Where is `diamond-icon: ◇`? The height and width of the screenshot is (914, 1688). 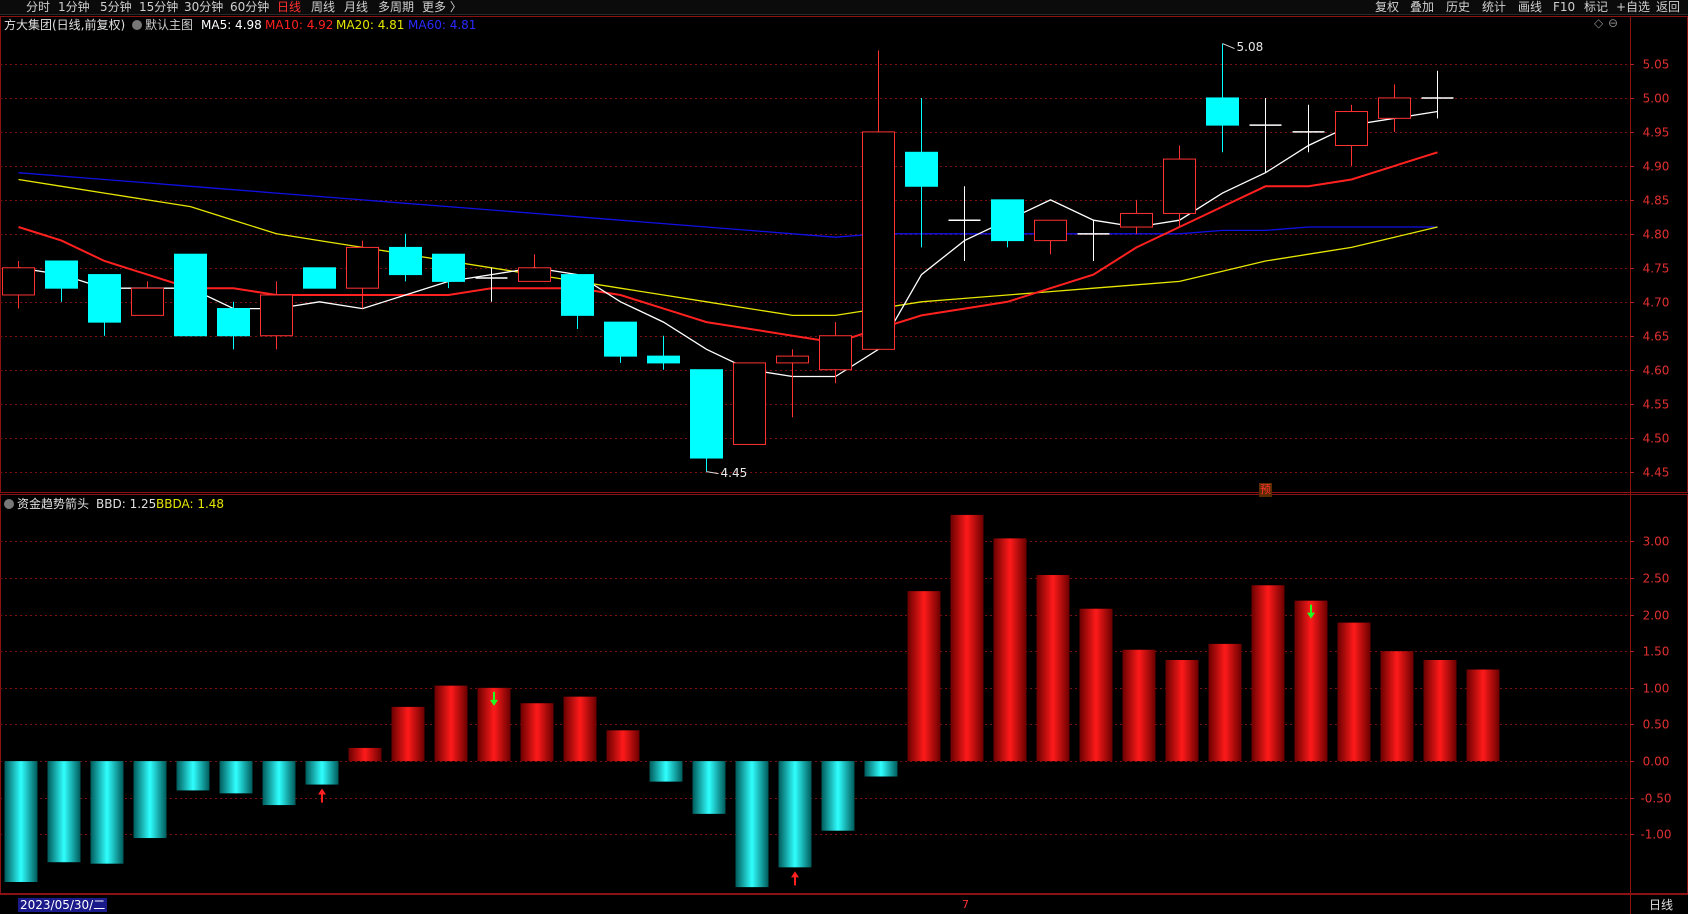 diamond-icon: ◇ is located at coordinates (1598, 23).